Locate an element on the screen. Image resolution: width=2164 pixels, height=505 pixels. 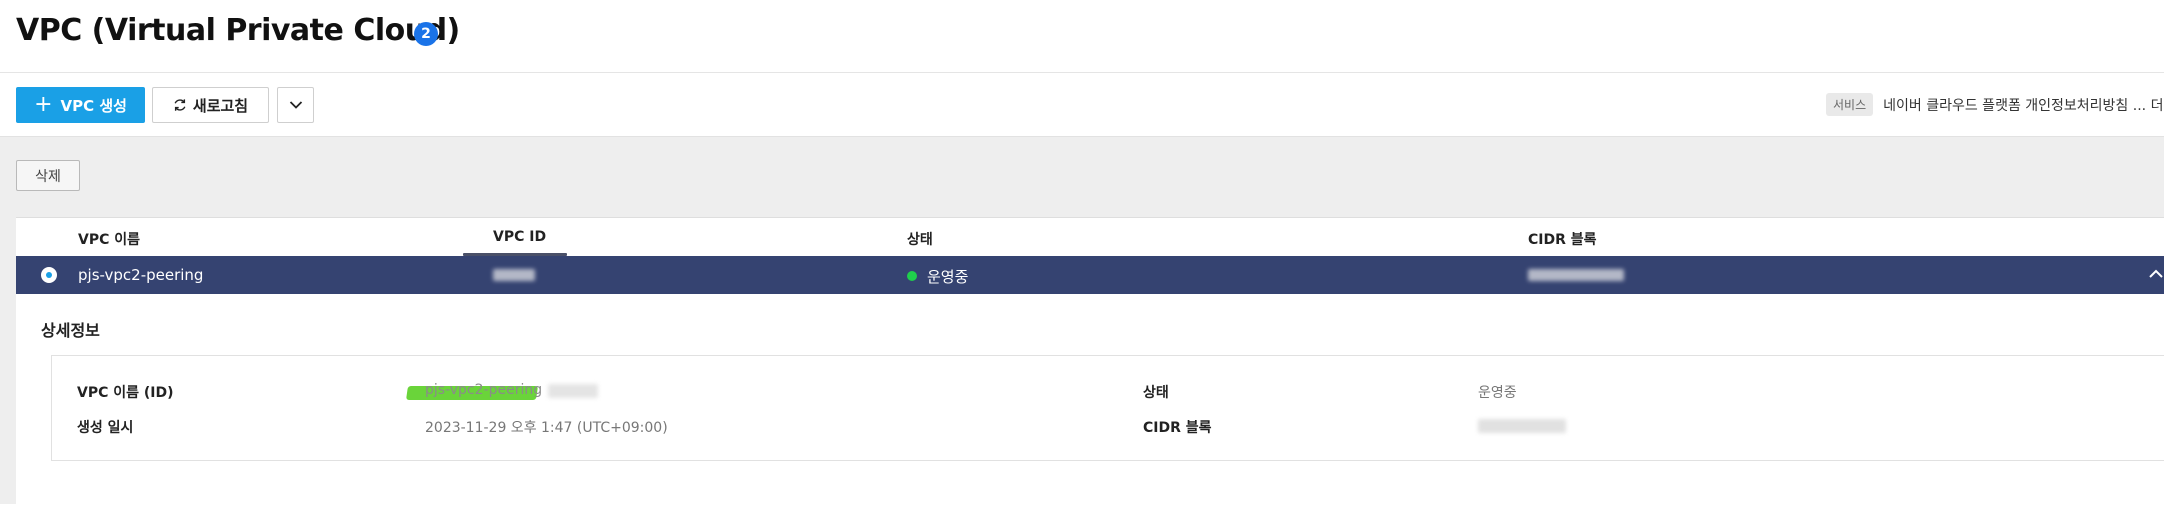
collapse-row-icon is located at coordinates (2156, 274).